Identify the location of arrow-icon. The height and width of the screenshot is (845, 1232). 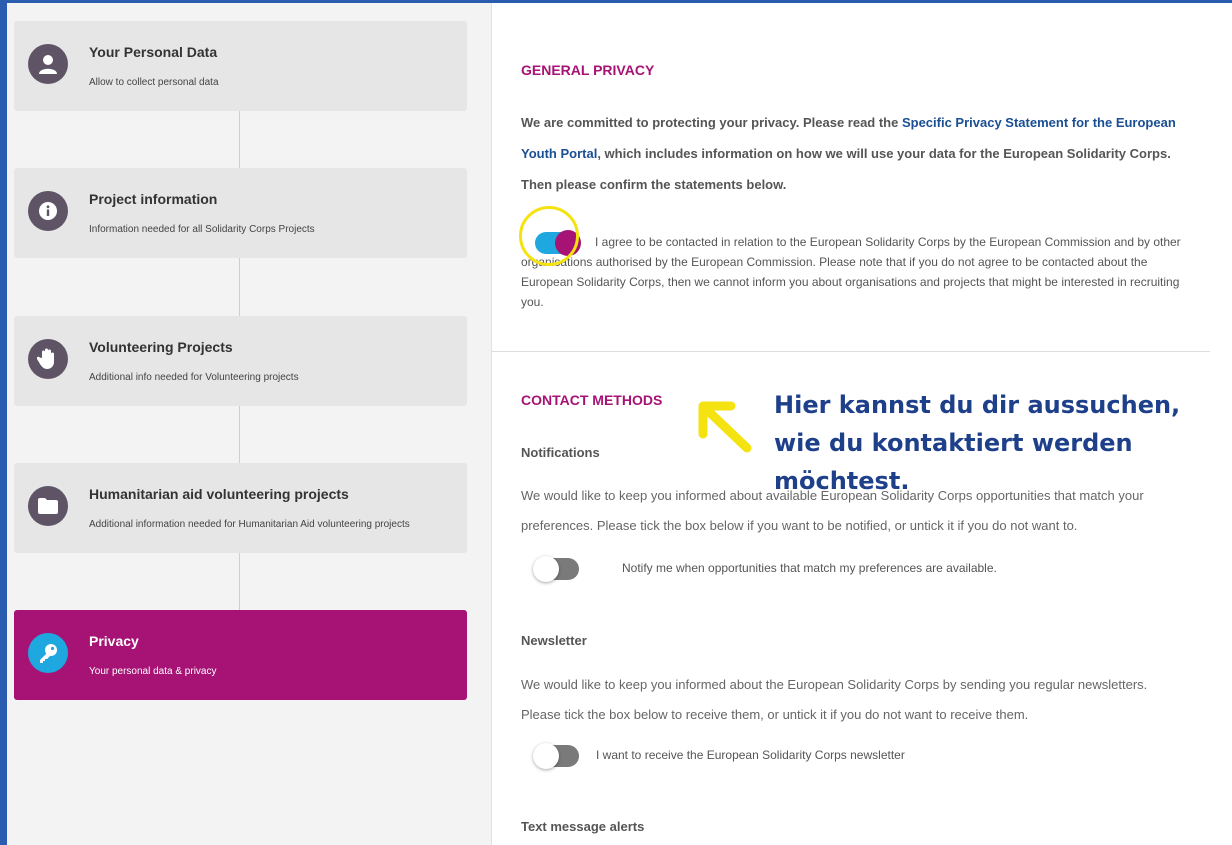
(725, 427).